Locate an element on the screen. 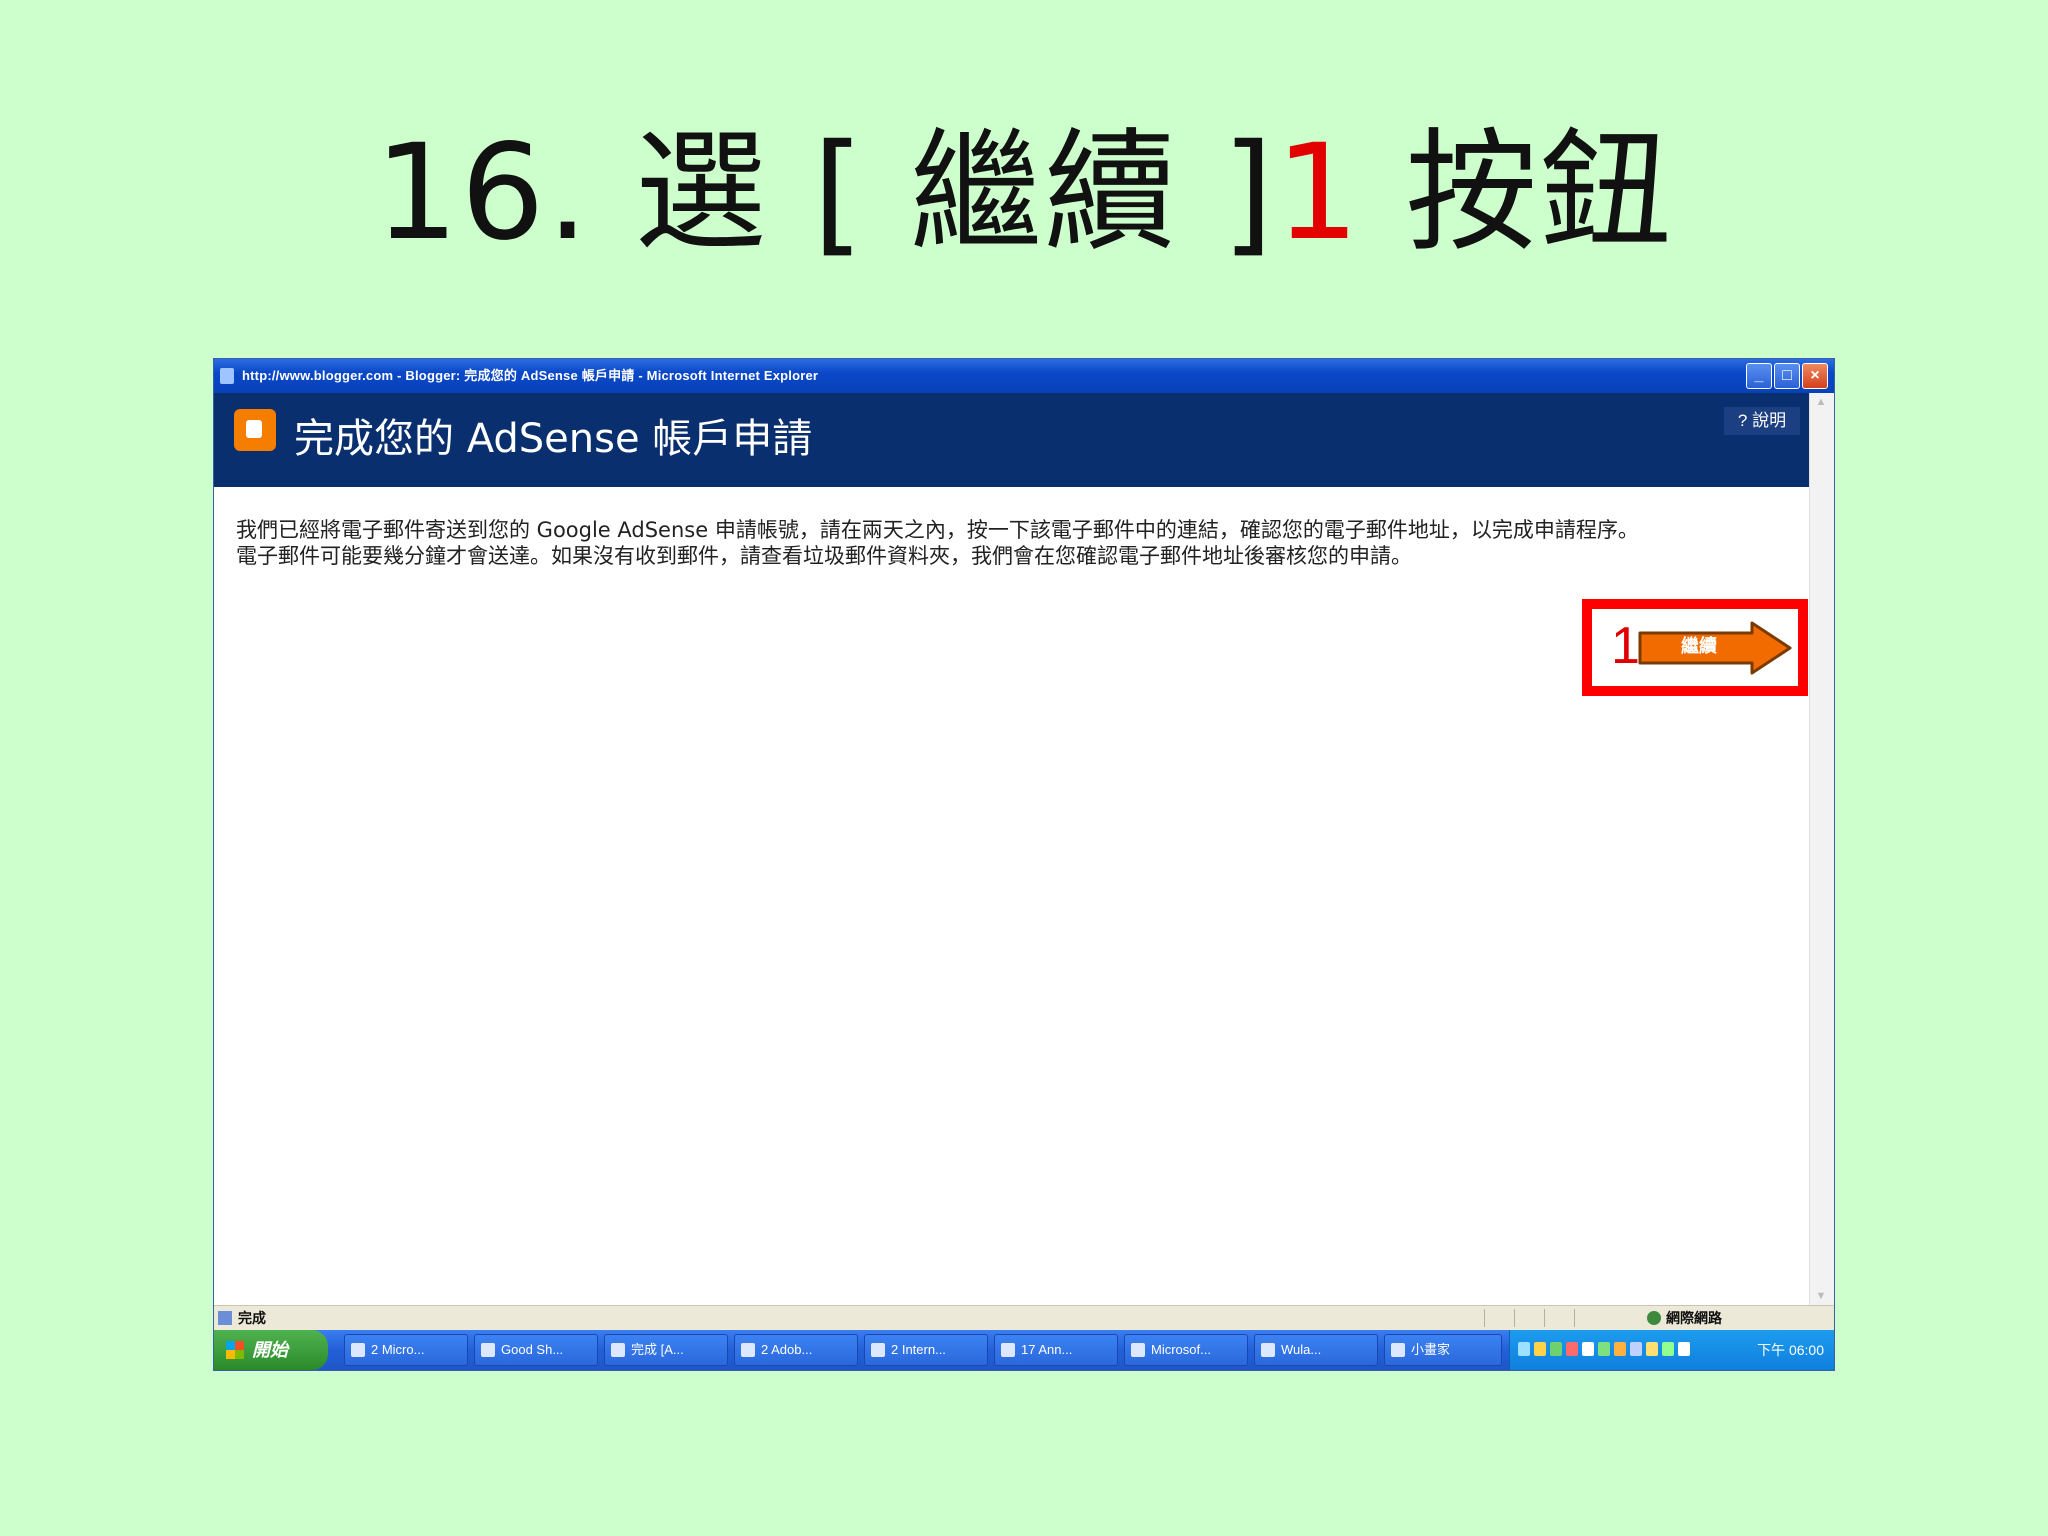 This screenshot has width=2048, height=1536. help-link: ? 說明 is located at coordinates (1762, 421).